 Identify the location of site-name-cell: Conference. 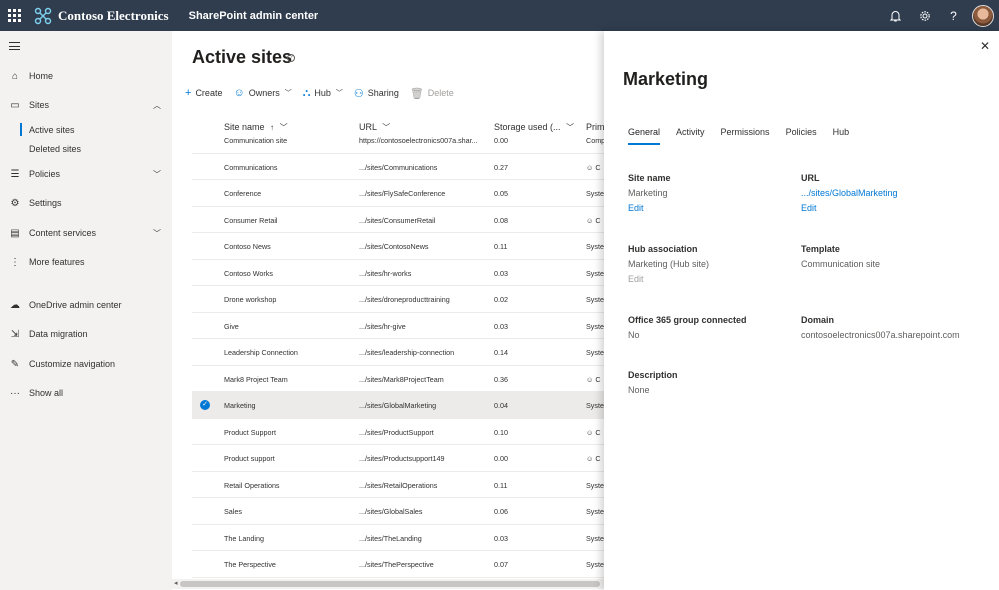
(243, 193).